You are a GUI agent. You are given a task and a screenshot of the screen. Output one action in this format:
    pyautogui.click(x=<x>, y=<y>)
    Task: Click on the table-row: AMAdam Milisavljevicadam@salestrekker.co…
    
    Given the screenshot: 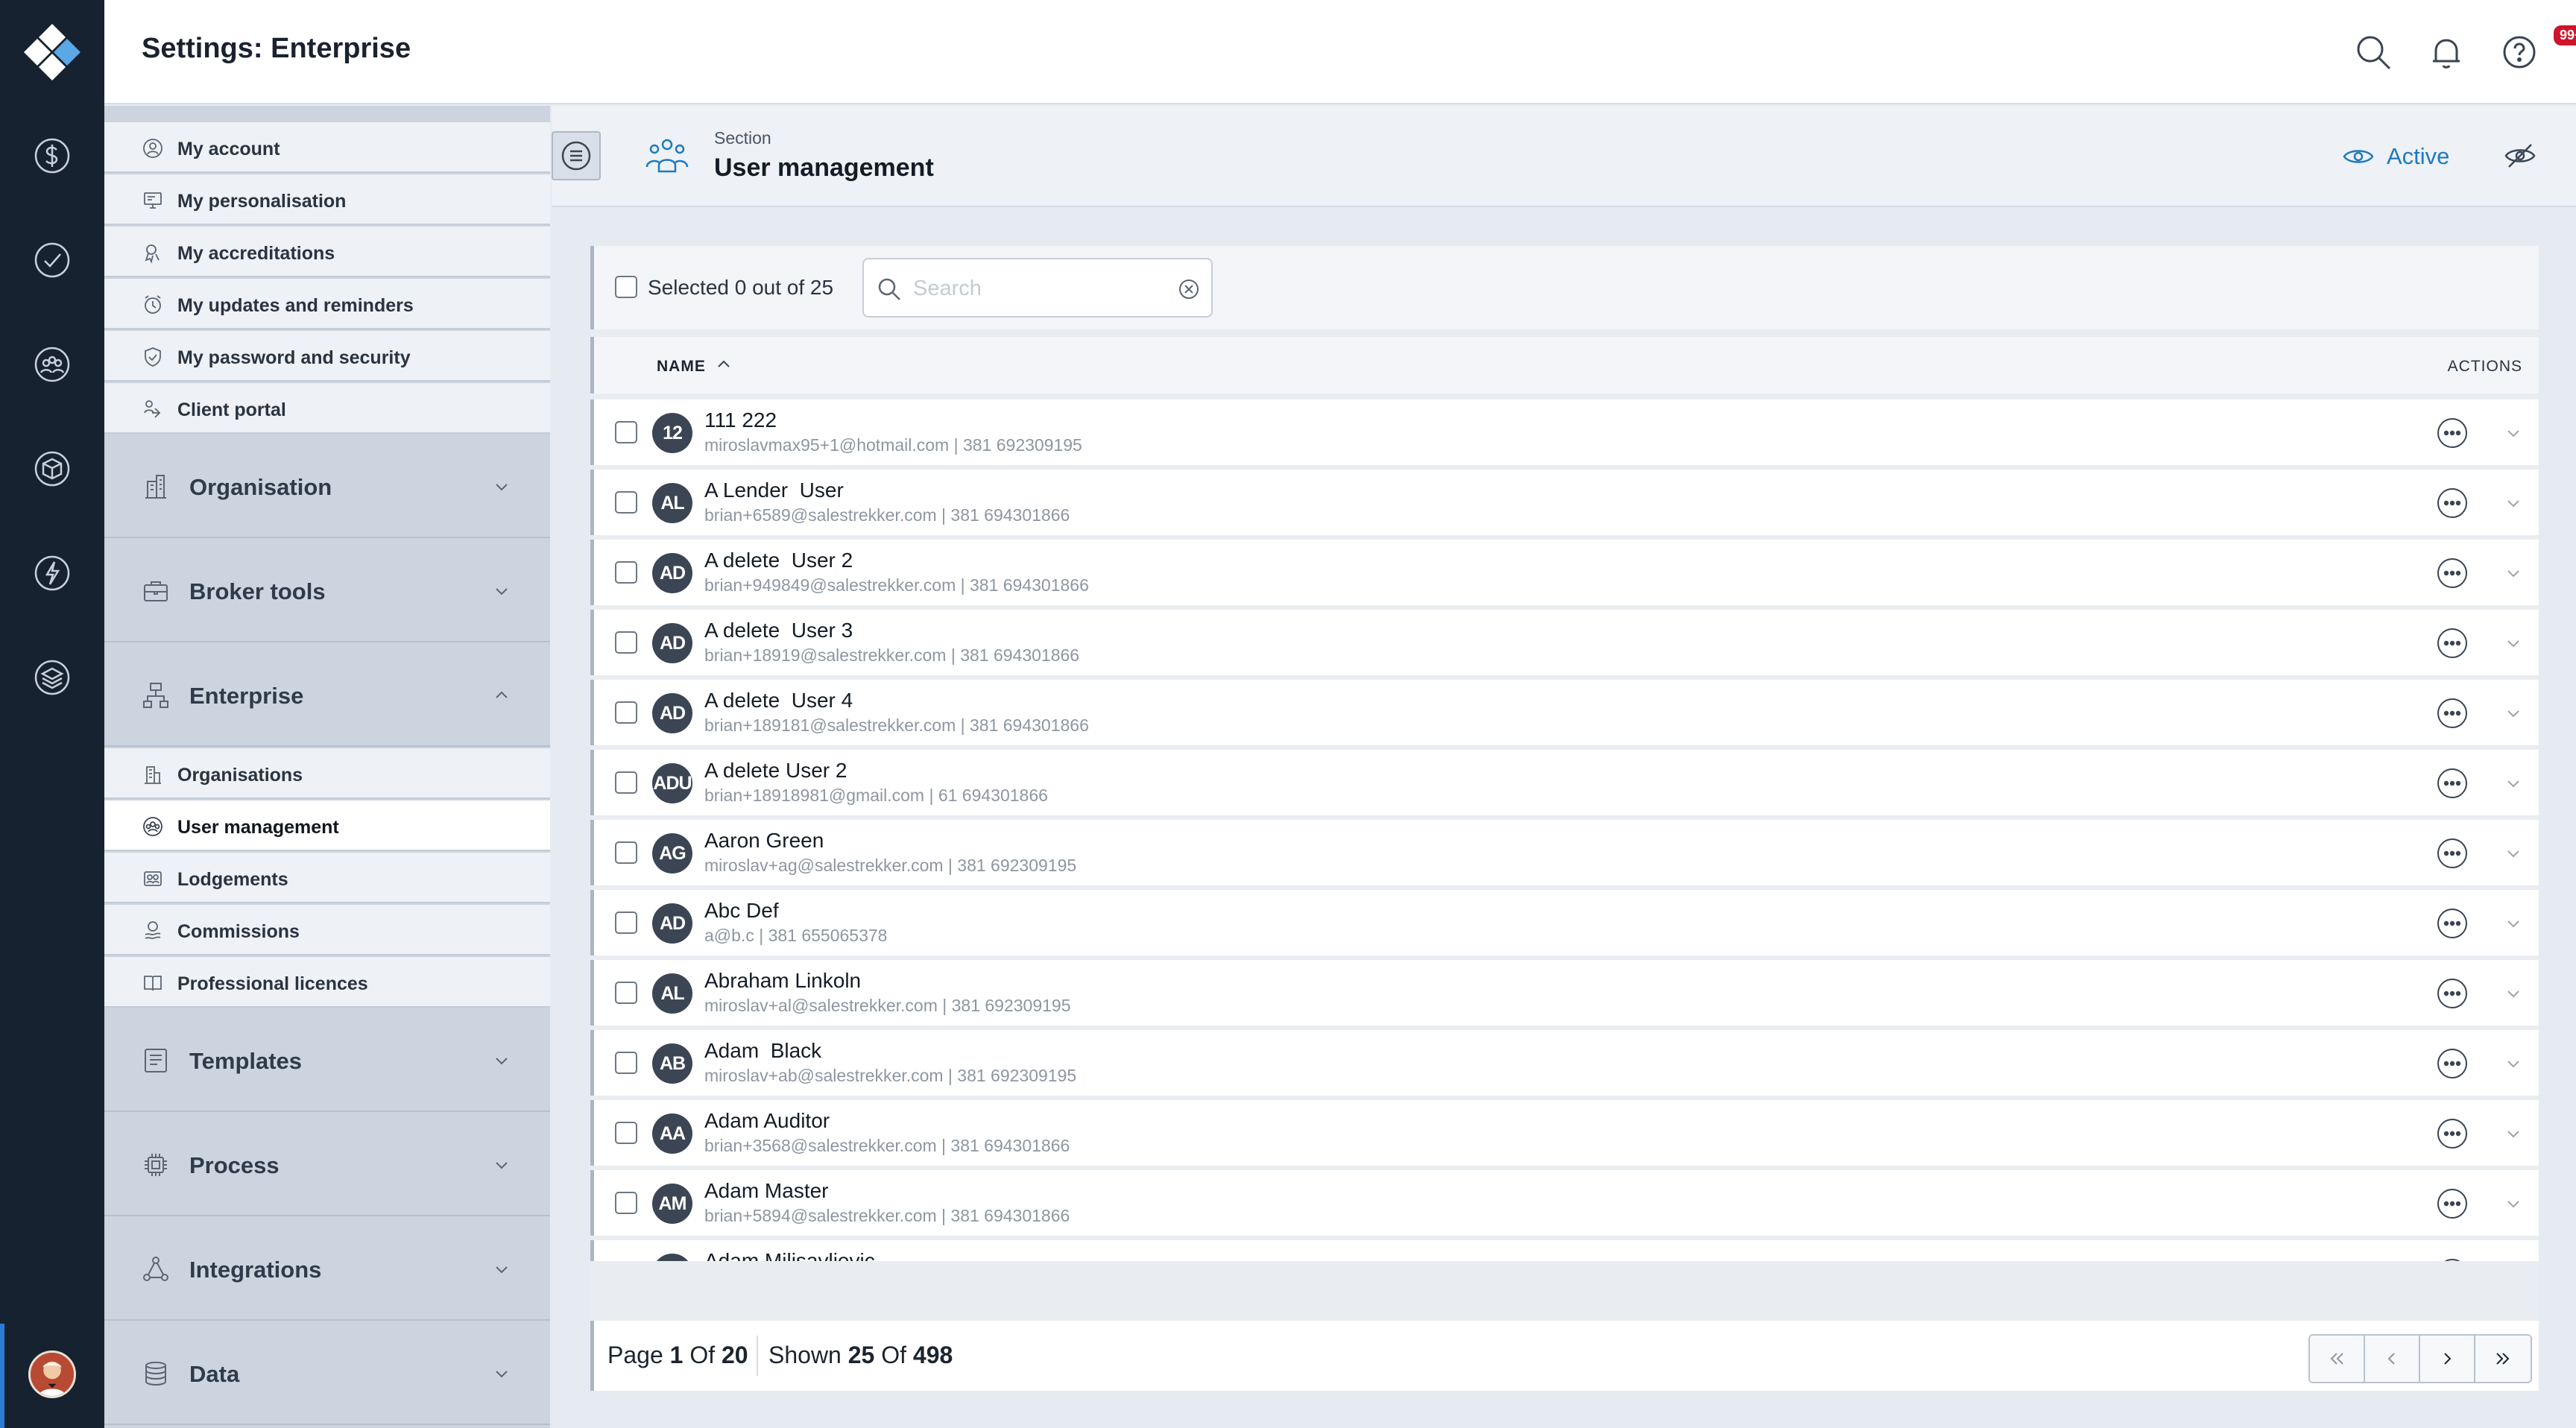 What is the action you would take?
    pyautogui.click(x=1564, y=1250)
    